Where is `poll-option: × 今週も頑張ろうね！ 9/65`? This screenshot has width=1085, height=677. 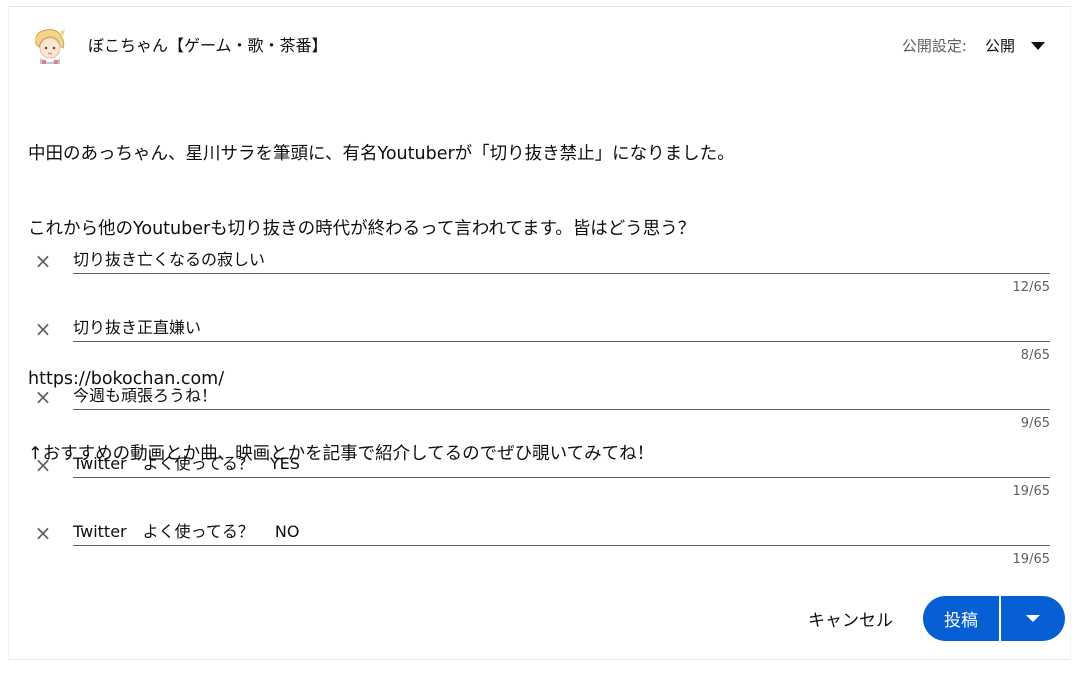 poll-option: × 今週も頑張ろうね！ 9/65 is located at coordinates (540, 414).